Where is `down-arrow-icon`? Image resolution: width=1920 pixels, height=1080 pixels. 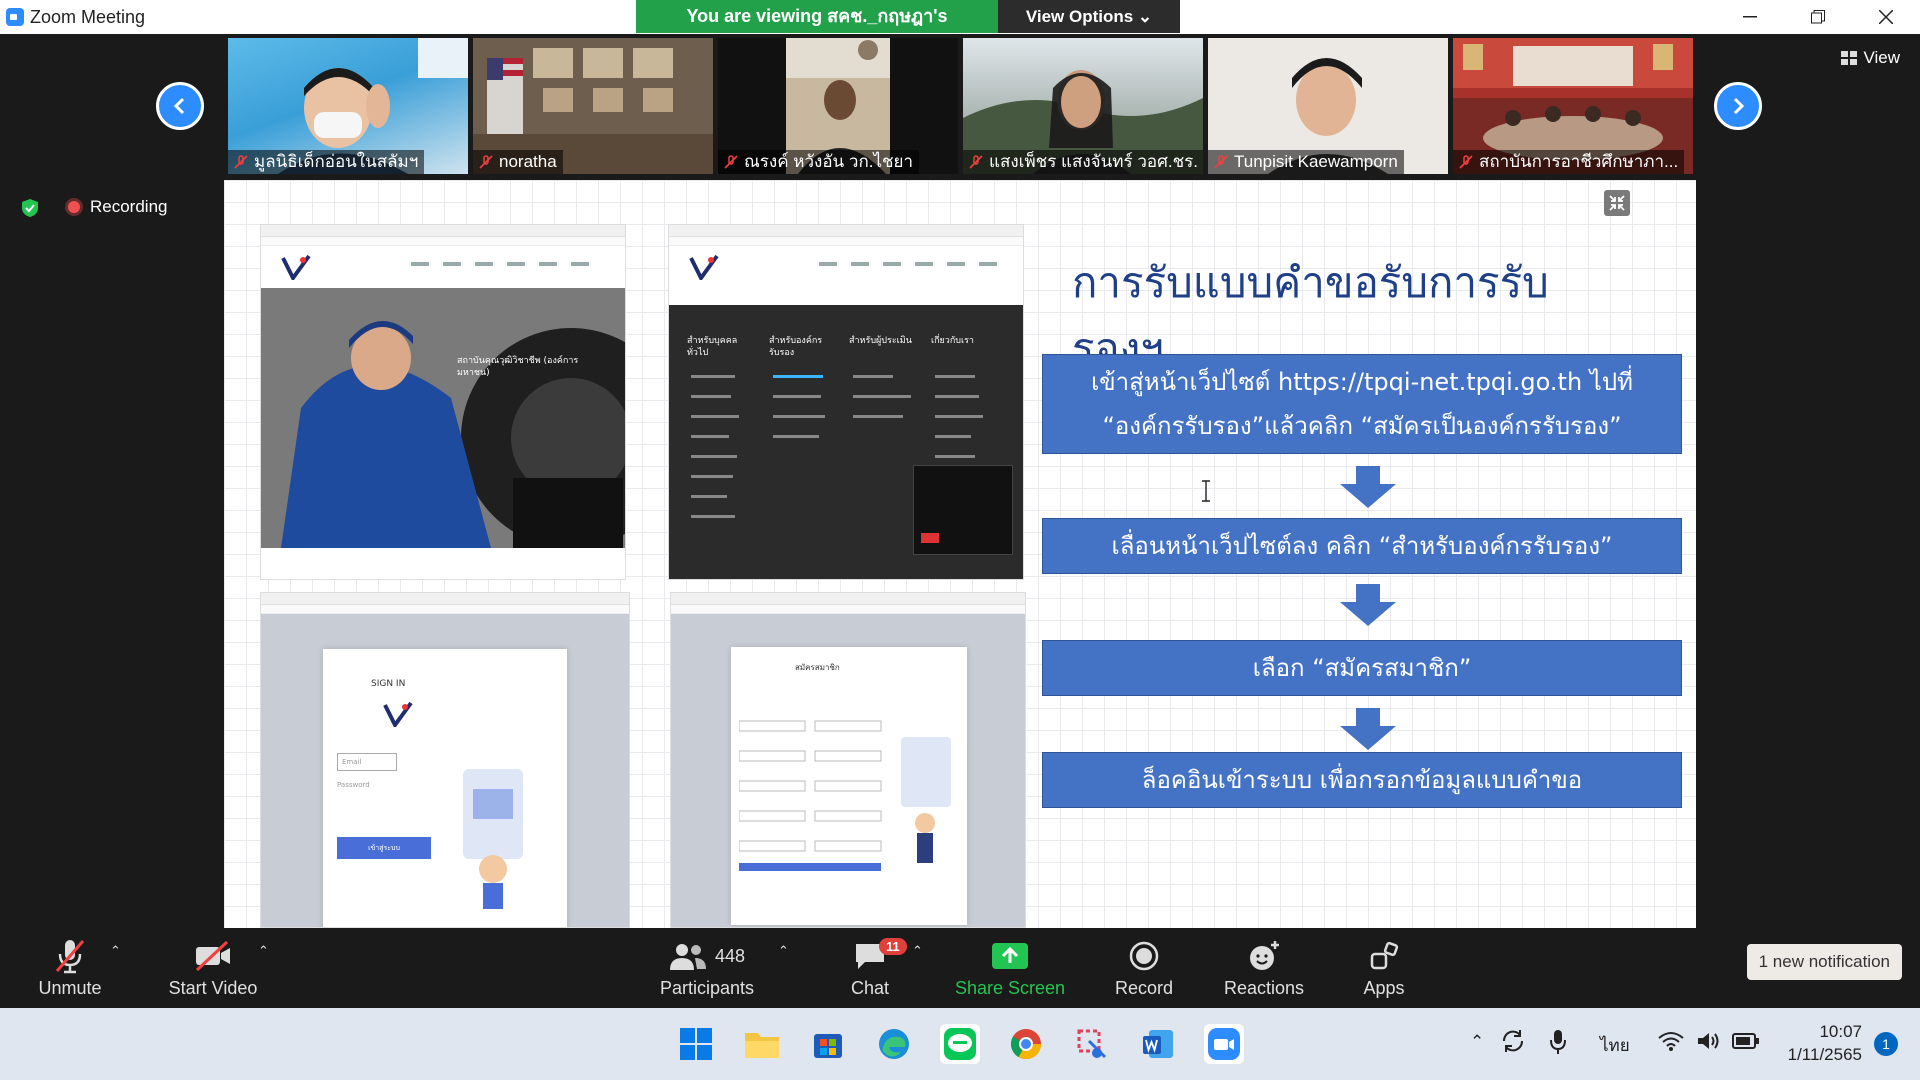 down-arrow-icon is located at coordinates (1368, 487).